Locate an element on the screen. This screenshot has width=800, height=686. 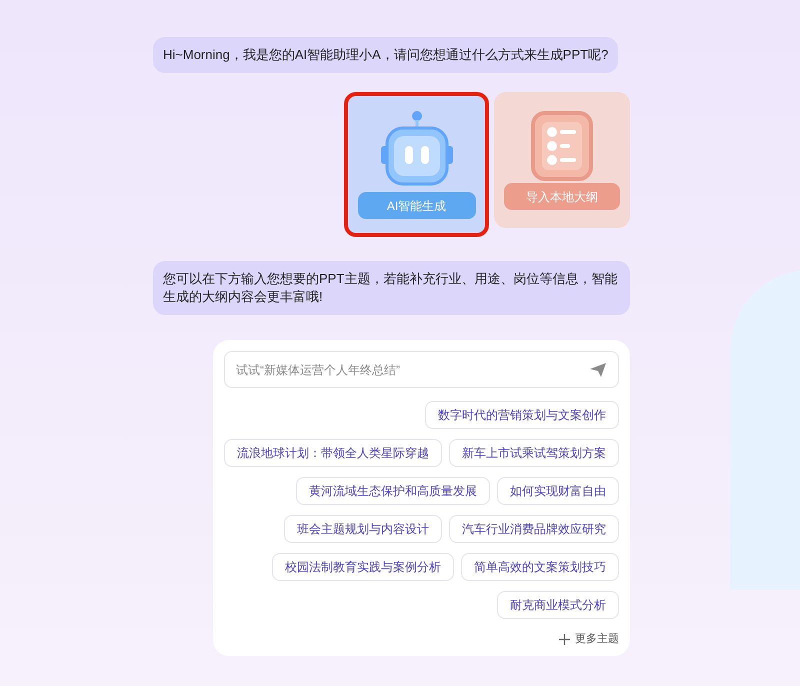
send-icon is located at coordinates (598, 370).